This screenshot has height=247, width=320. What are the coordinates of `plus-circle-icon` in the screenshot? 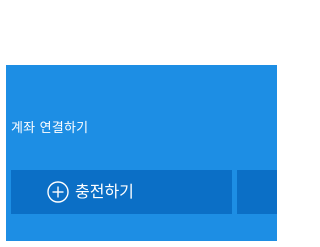 It's located at (58, 192).